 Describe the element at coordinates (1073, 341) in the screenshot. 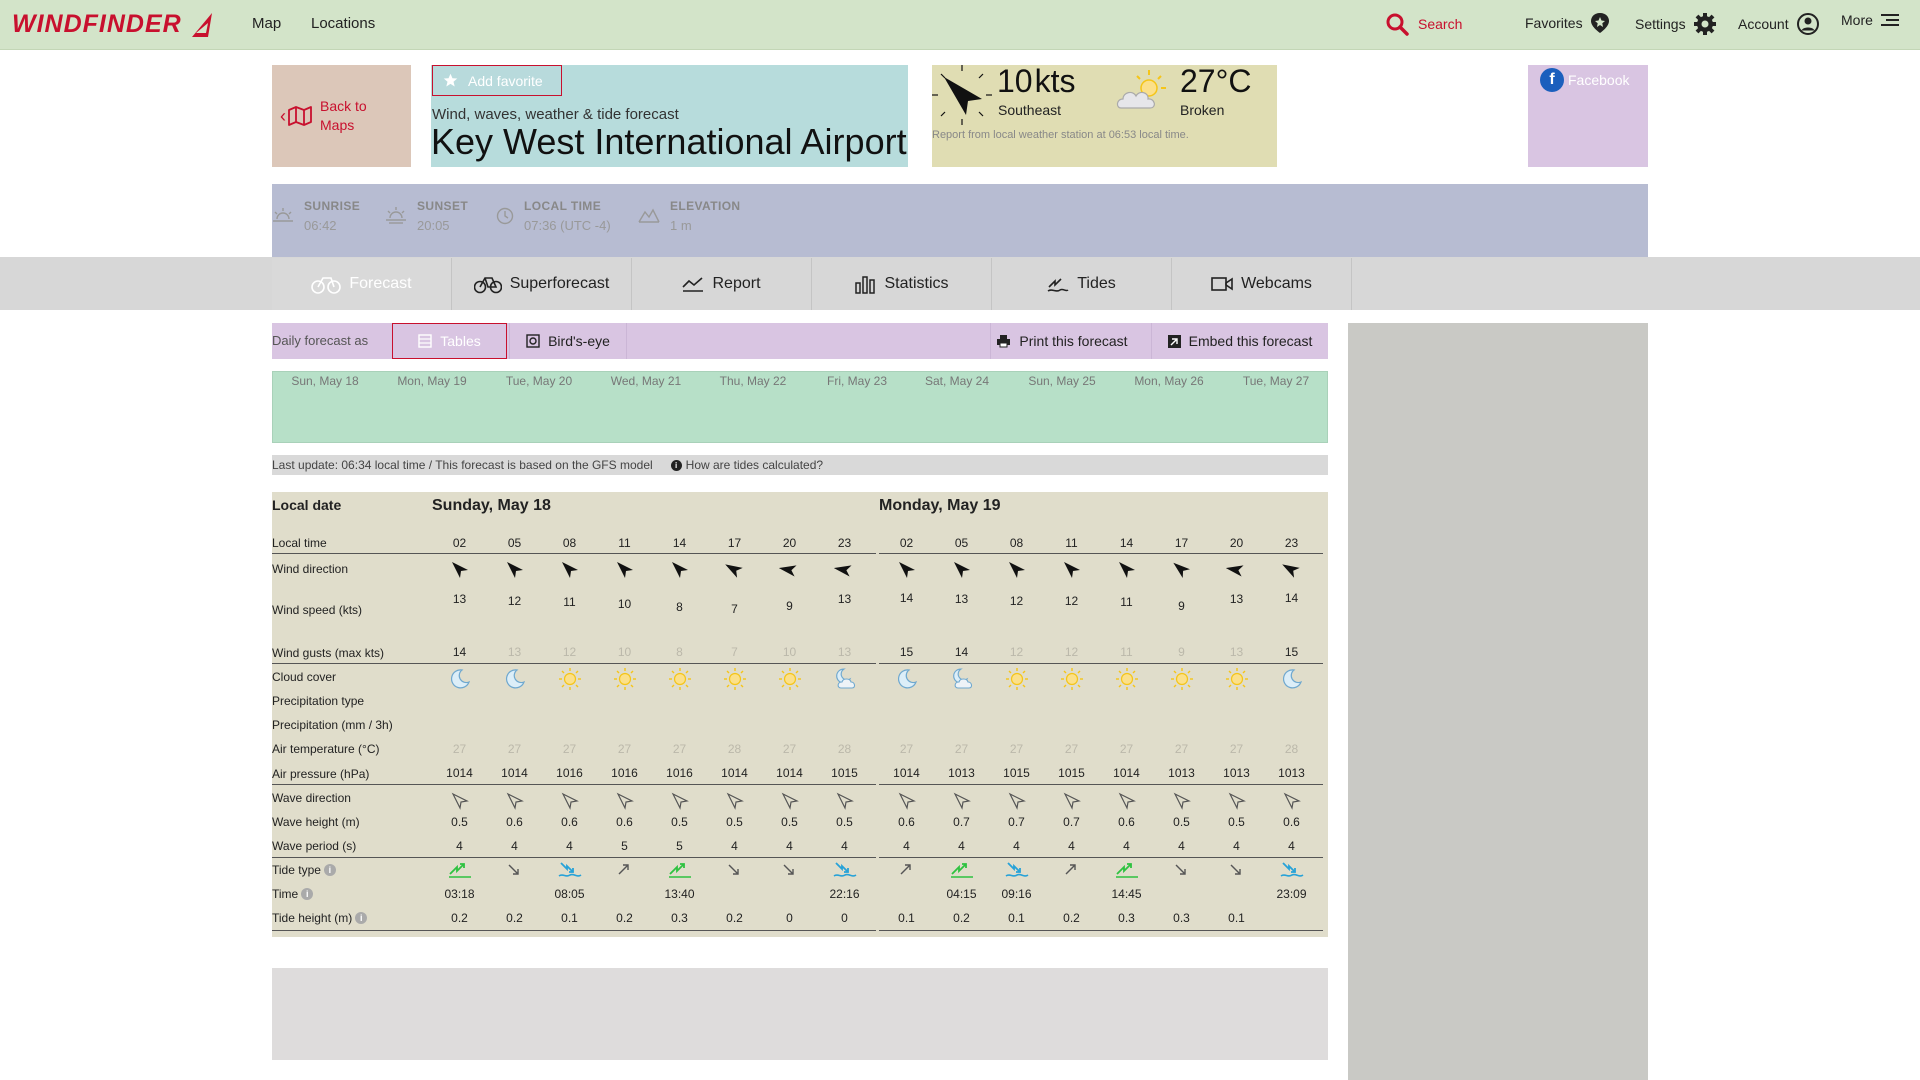

I see `print-label: Print this forecast` at that location.